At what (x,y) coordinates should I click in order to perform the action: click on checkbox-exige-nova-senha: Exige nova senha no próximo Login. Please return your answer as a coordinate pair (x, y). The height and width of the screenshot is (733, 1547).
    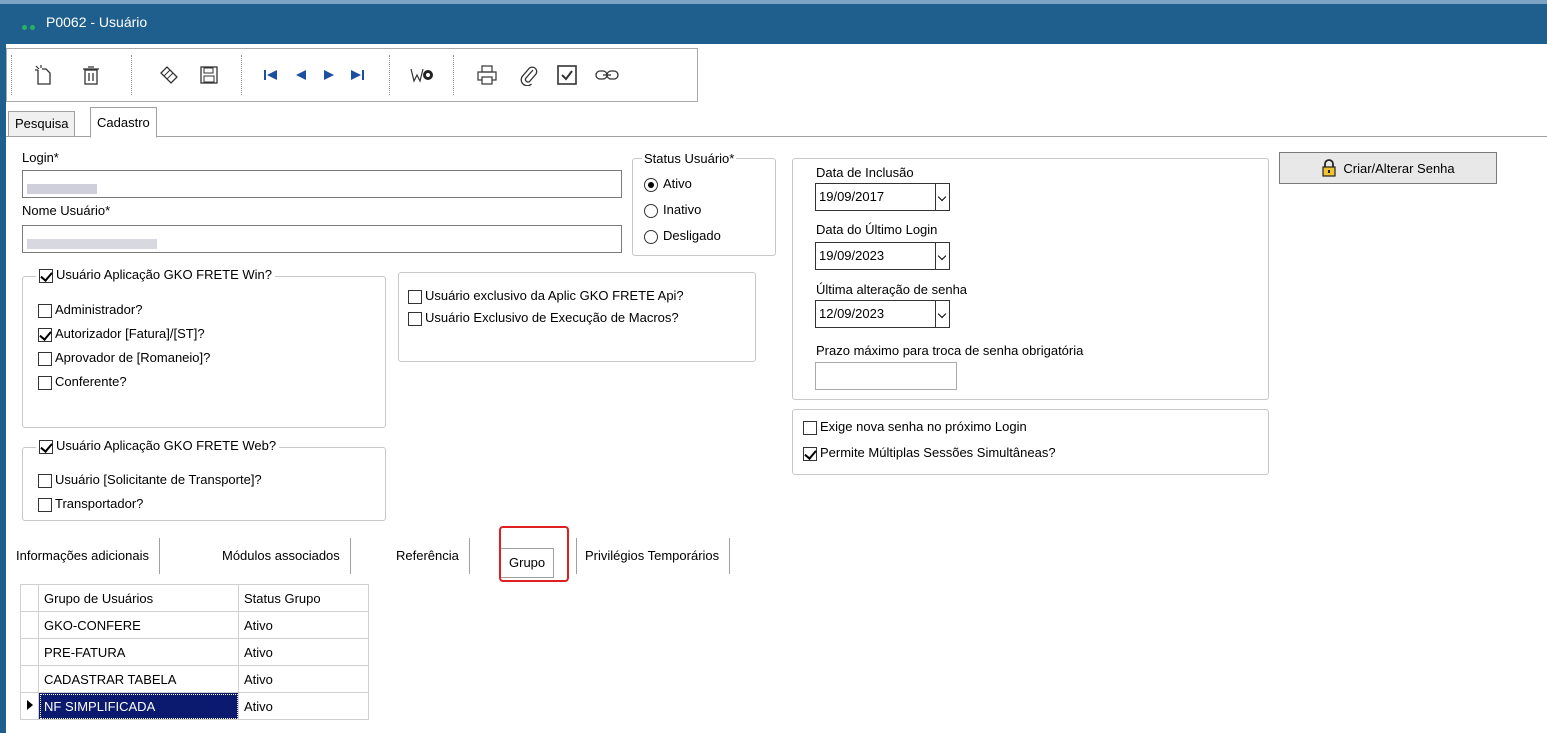
    Looking at the image, I should click on (915, 427).